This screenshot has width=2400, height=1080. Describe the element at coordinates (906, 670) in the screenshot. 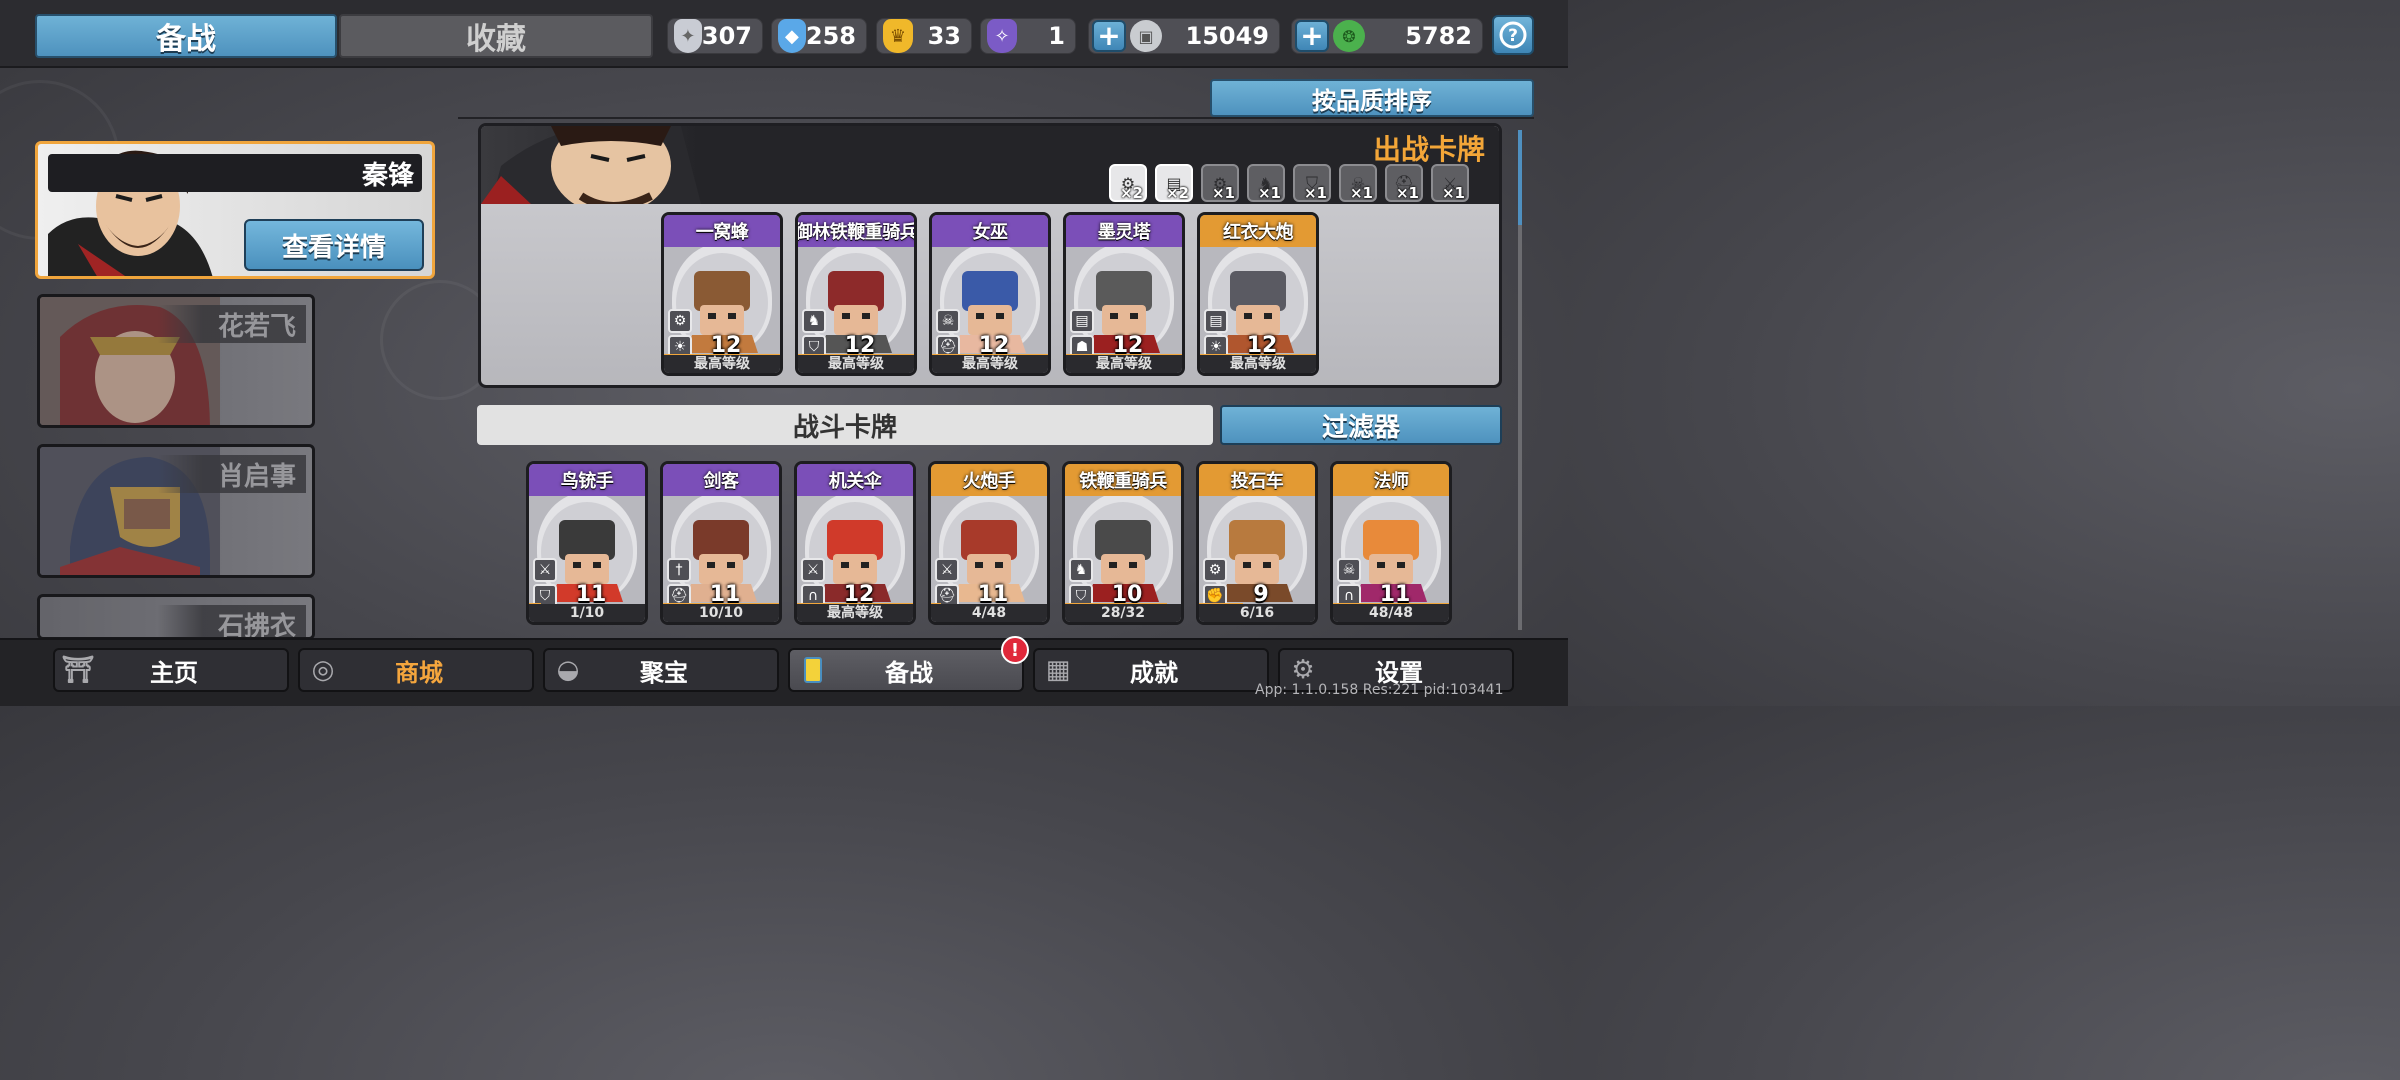

I see `nav-prepare: 备战` at that location.